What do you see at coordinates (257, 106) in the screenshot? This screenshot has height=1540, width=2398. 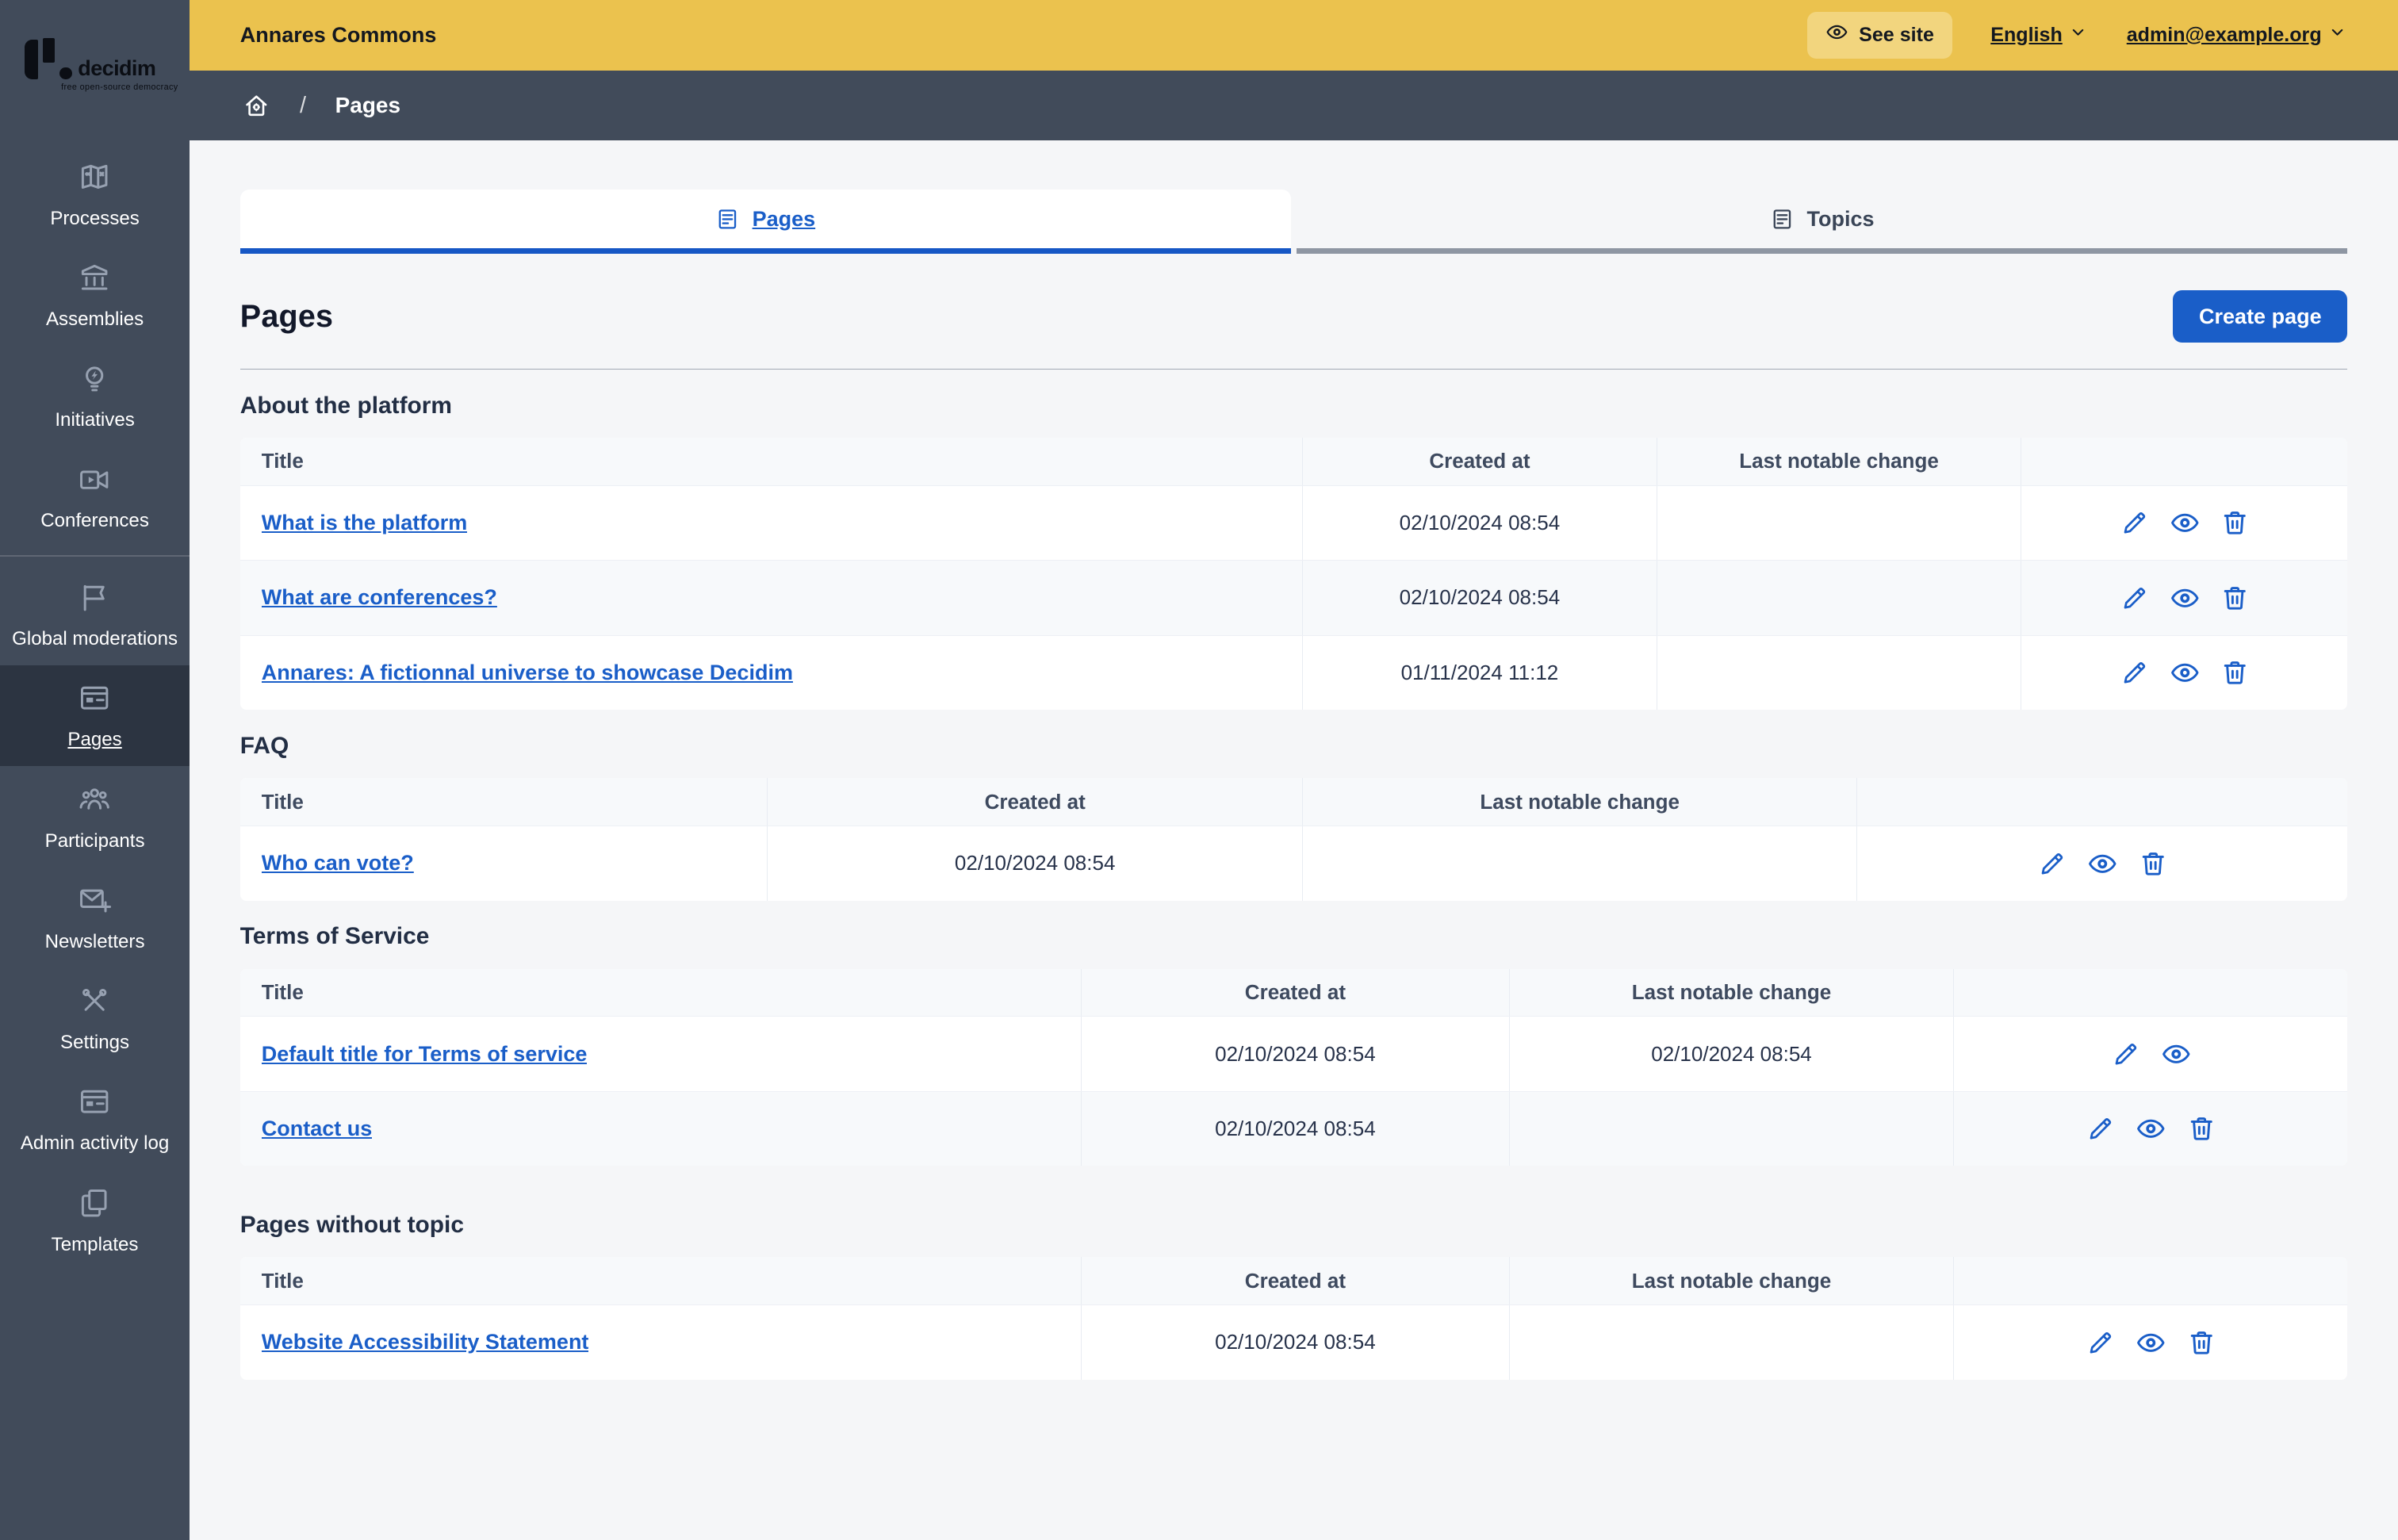 I see `home-icon` at bounding box center [257, 106].